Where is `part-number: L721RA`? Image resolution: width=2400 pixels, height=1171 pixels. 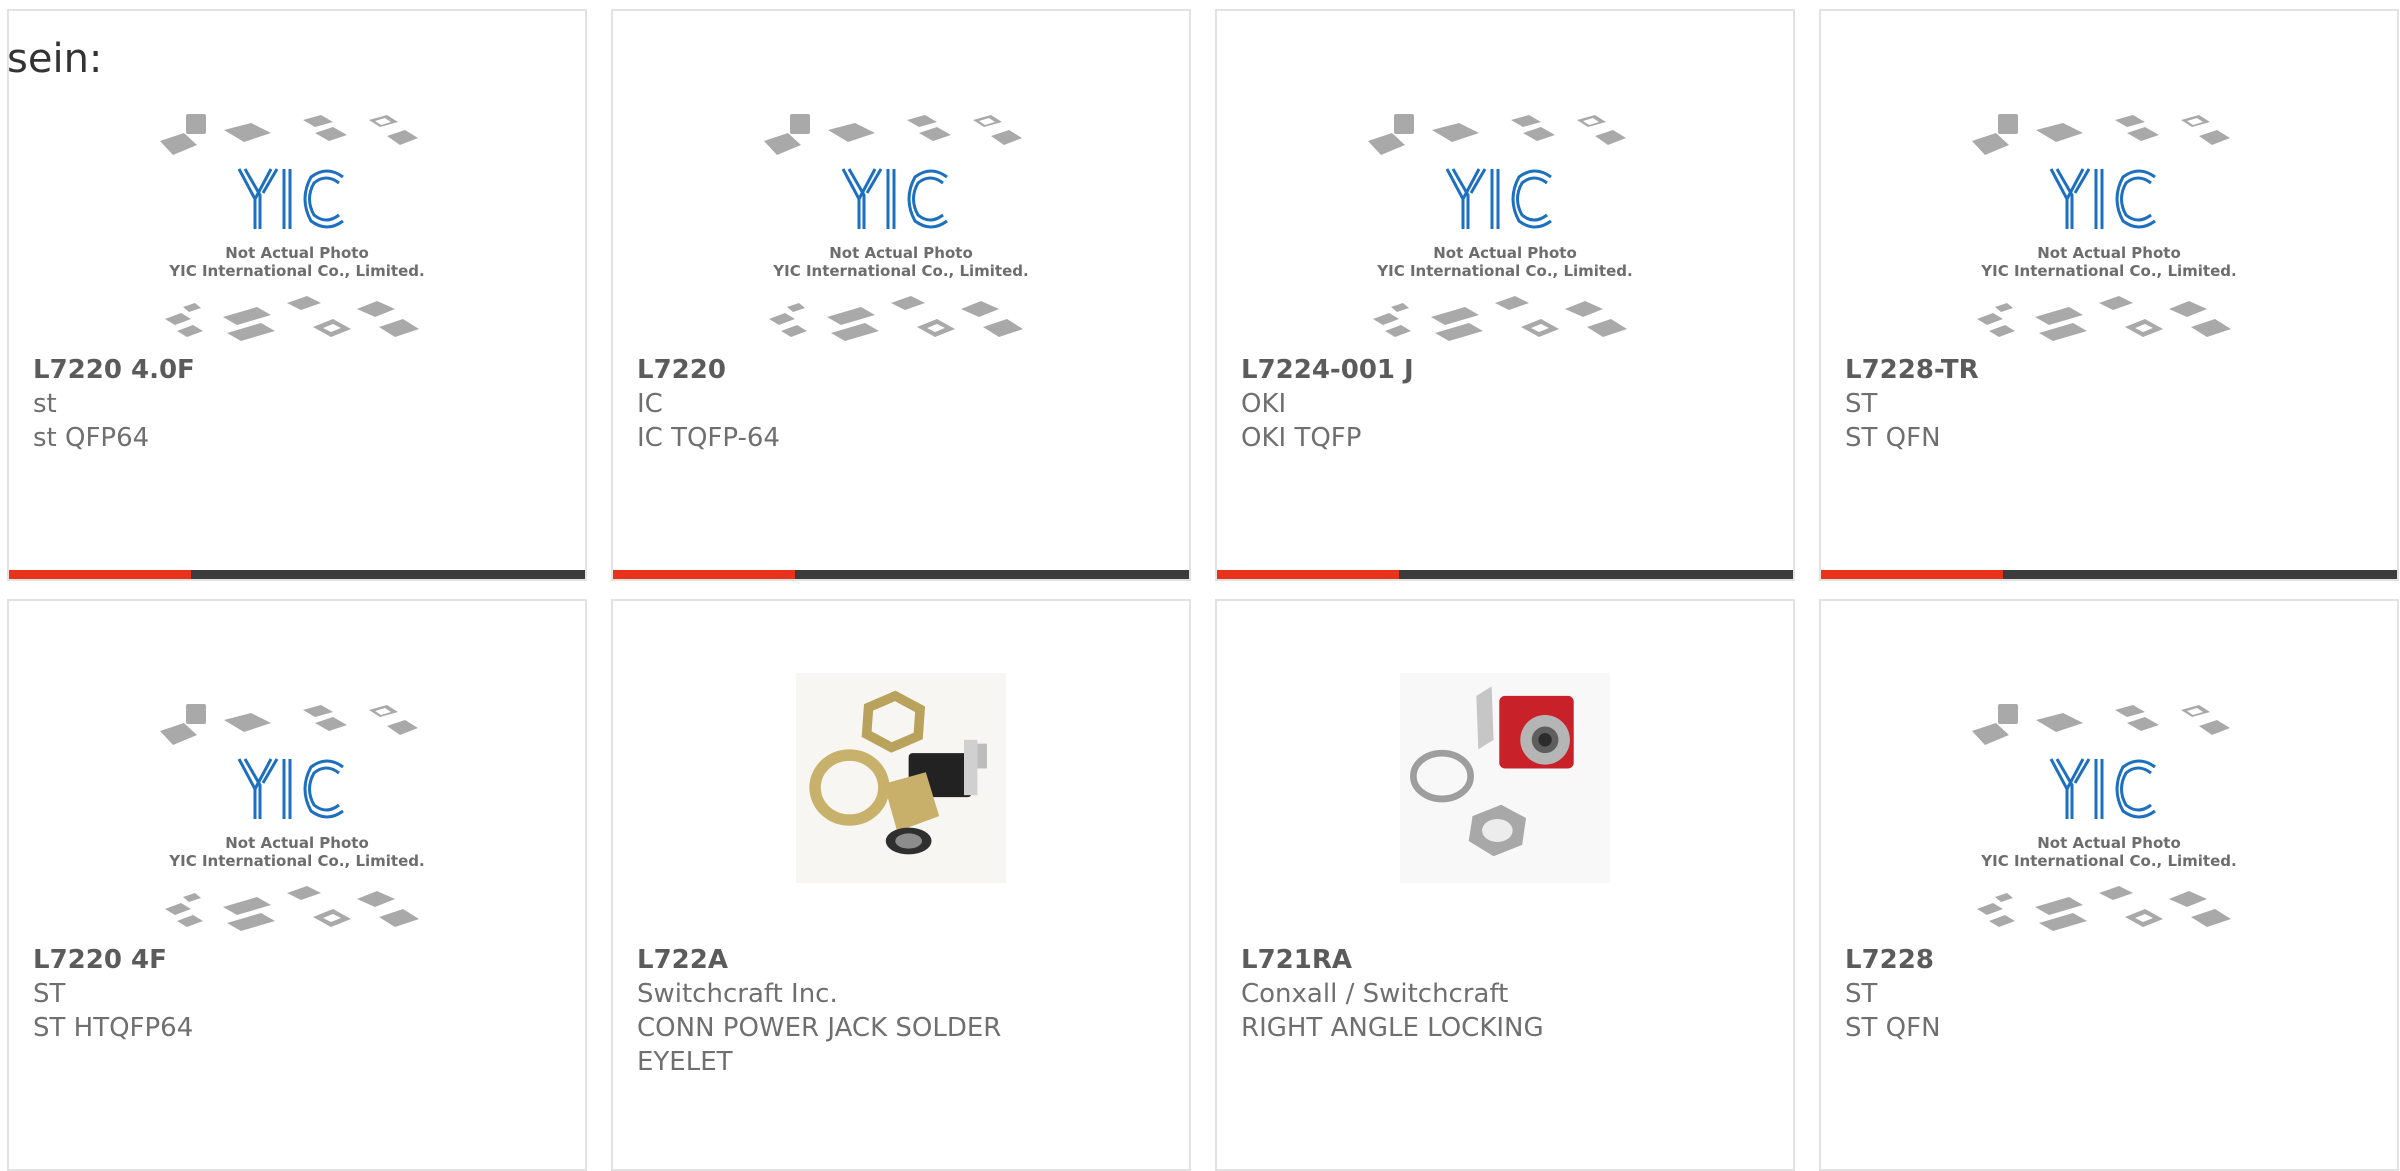
part-number: L721RA is located at coordinates (1507, 960).